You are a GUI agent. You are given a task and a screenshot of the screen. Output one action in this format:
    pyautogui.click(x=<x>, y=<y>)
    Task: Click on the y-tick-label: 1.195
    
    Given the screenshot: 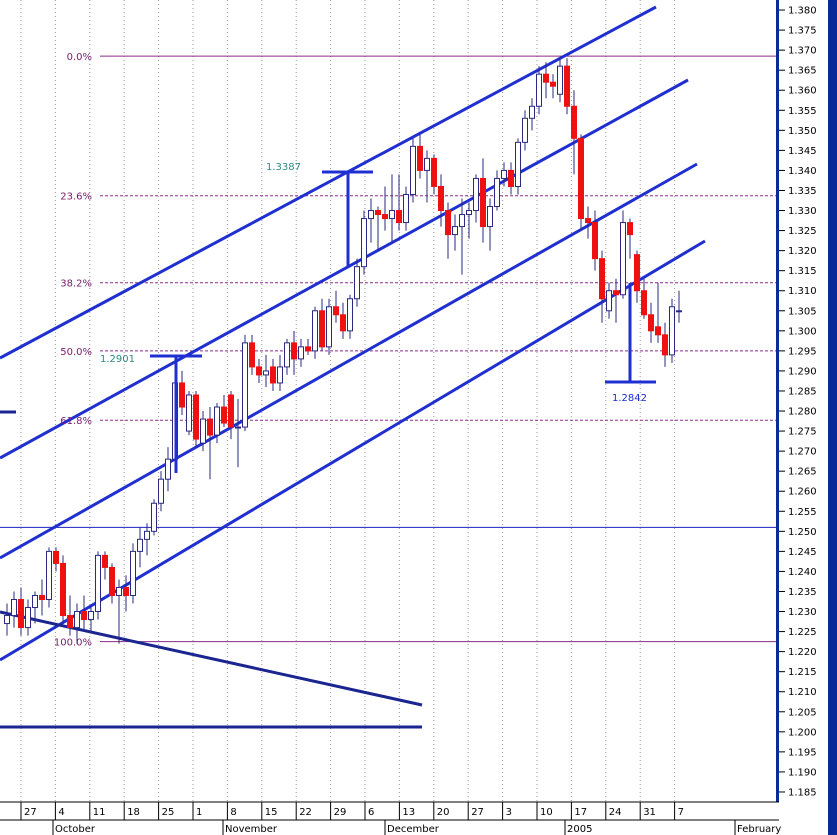 What is the action you would take?
    pyautogui.click(x=802, y=752)
    